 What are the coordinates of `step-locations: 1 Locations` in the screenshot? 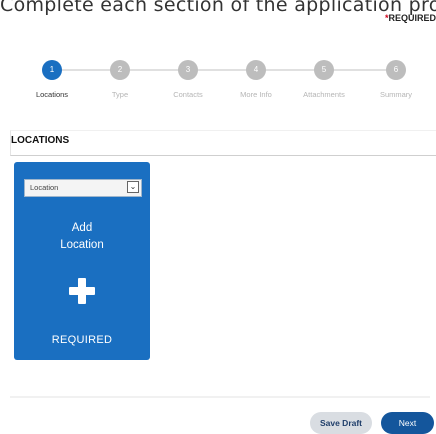 It's located at (52, 78).